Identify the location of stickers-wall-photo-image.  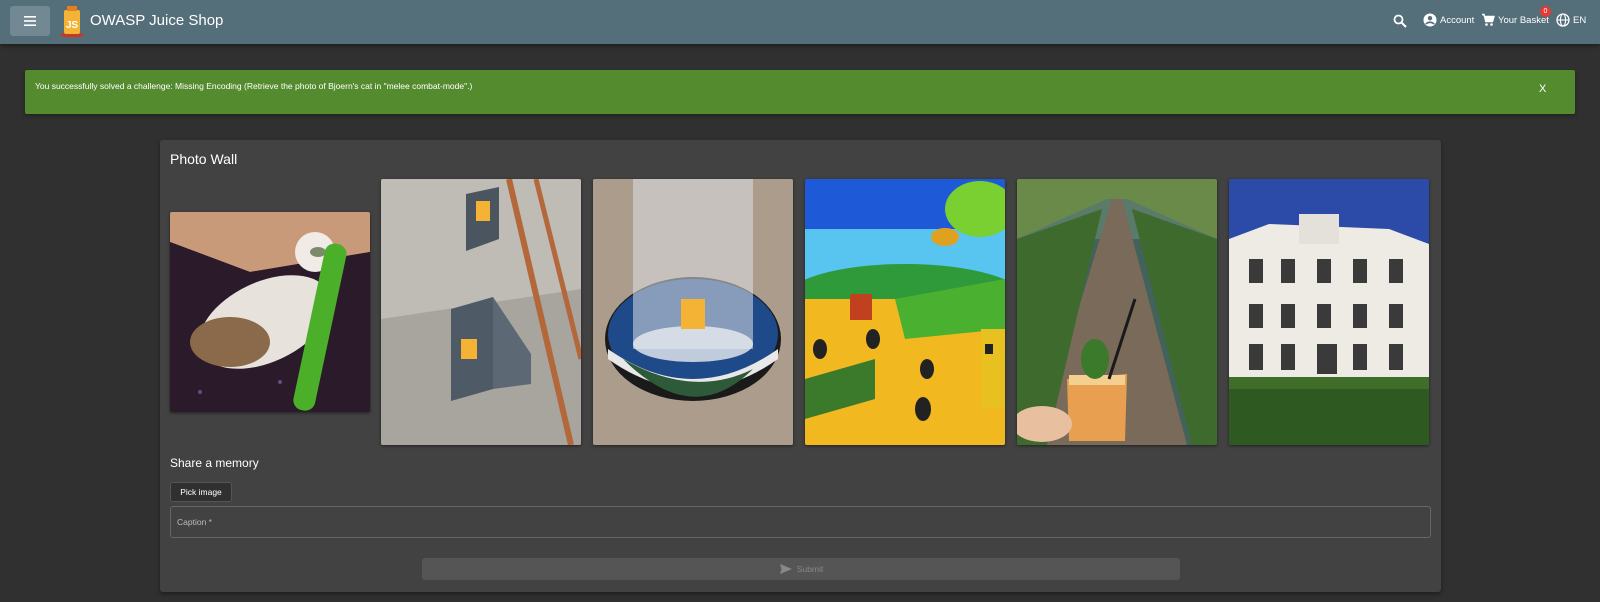
(481, 312).